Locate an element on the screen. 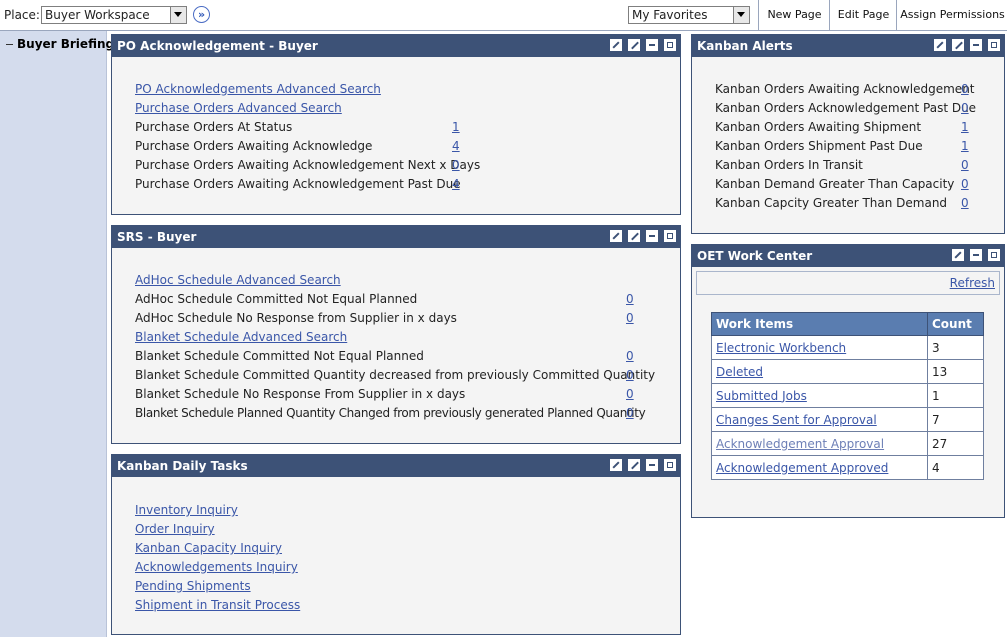 This screenshot has width=1007, height=637. po-row-count-link: 0 is located at coordinates (456, 165).